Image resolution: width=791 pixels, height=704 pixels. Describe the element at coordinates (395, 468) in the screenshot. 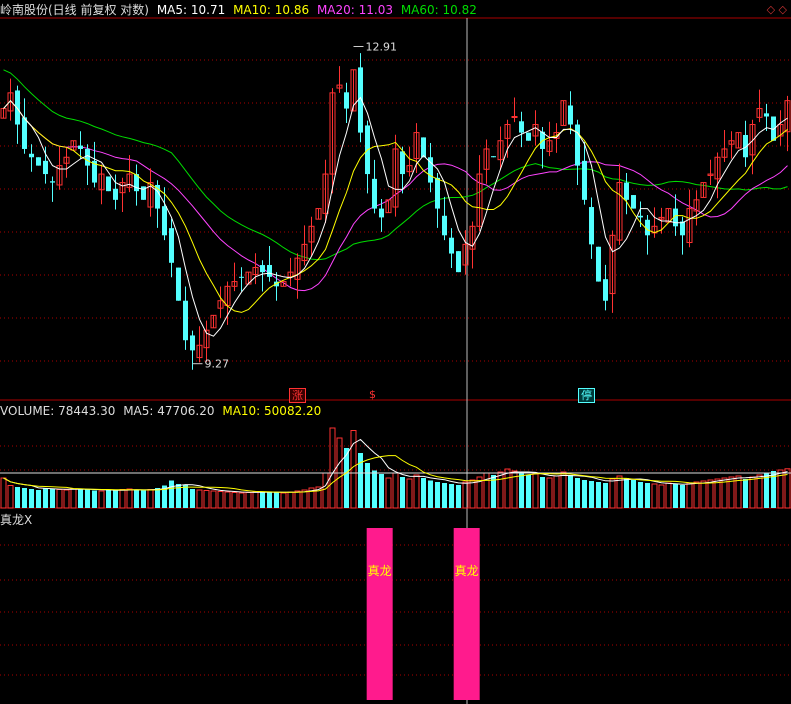

I see `volume-bars` at that location.